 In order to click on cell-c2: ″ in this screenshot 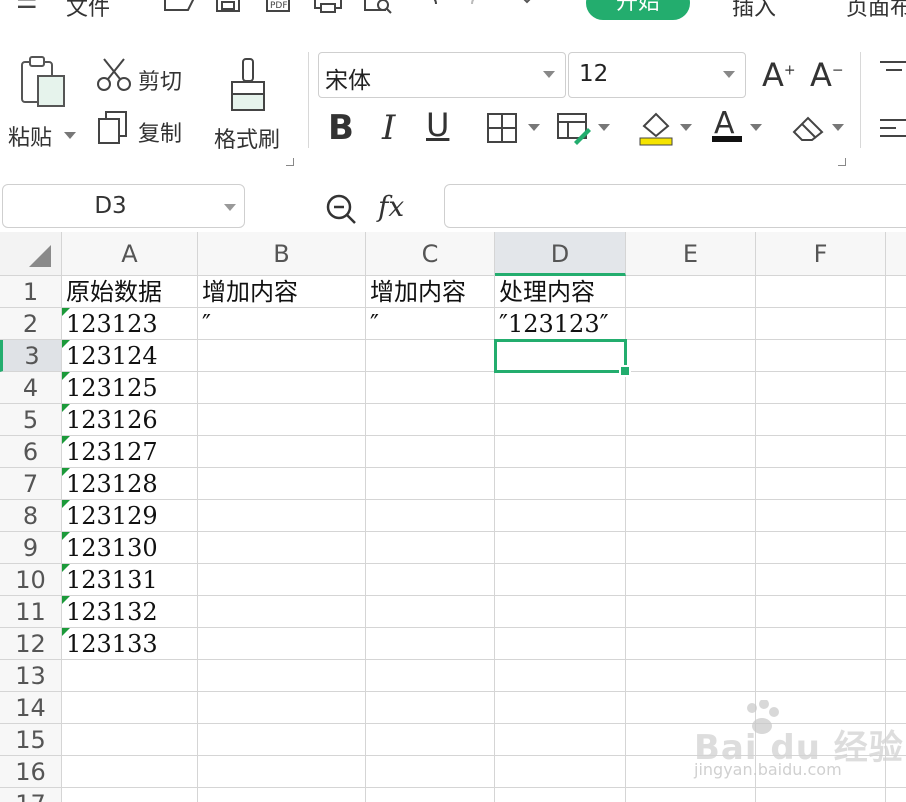, I will do `click(430, 324)`.